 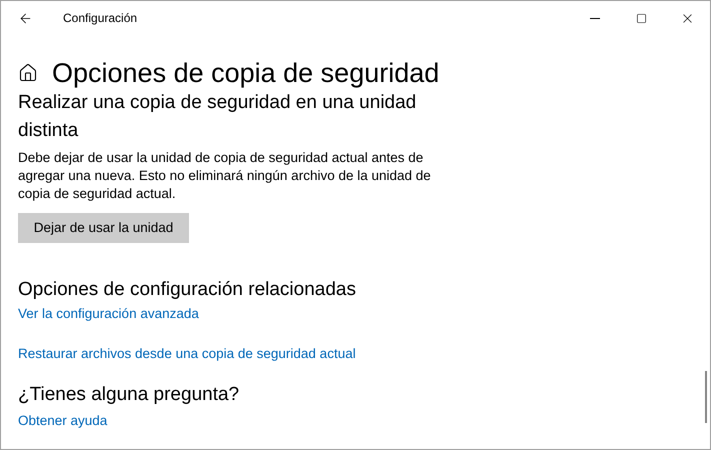 I want to click on scrollbar, so click(x=706, y=397).